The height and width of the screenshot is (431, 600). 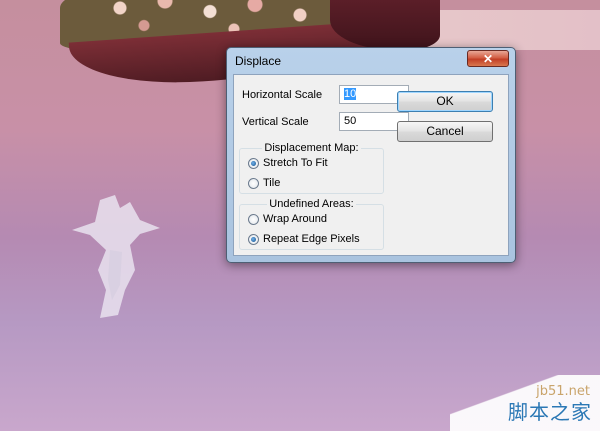 I want to click on displacement-map-group: Displacement Map: Stretch To Fit Tile, so click(x=311, y=168).